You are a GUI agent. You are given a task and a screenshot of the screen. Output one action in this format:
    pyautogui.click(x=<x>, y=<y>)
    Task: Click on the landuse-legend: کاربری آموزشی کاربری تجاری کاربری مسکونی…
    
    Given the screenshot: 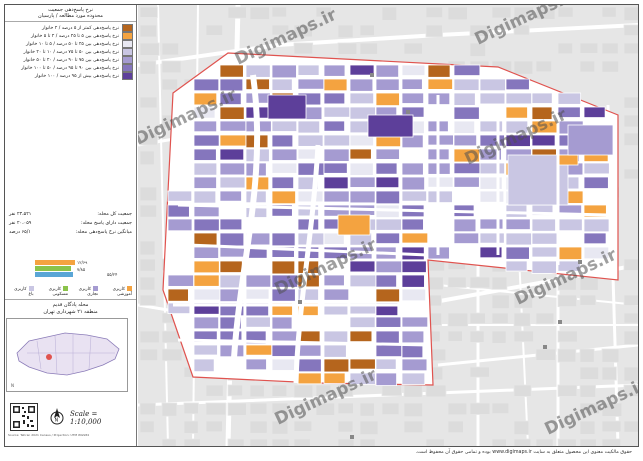 What is the action you would take?
    pyautogui.click(x=70, y=291)
    